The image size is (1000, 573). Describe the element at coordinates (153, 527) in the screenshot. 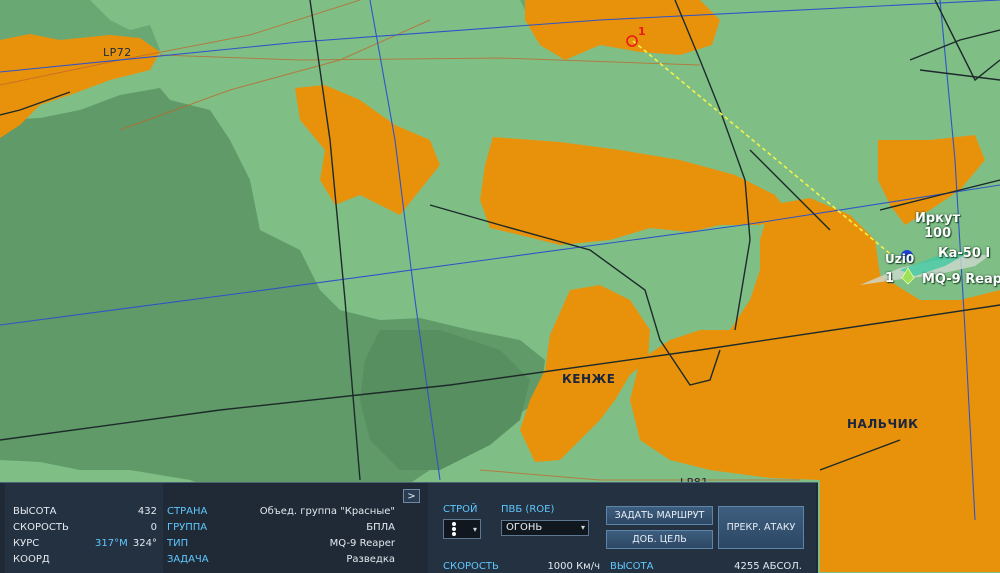

I see `speed-value: 0` at that location.